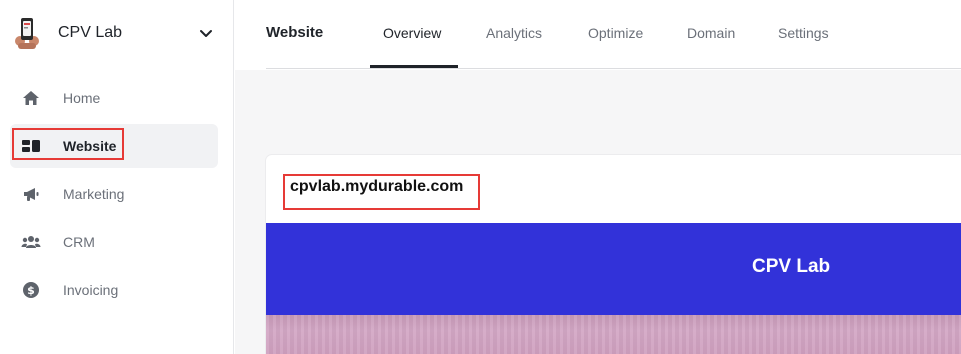 This screenshot has width=961, height=354. What do you see at coordinates (791, 266) in the screenshot?
I see `preview-site-title: CPV Lab` at bounding box center [791, 266].